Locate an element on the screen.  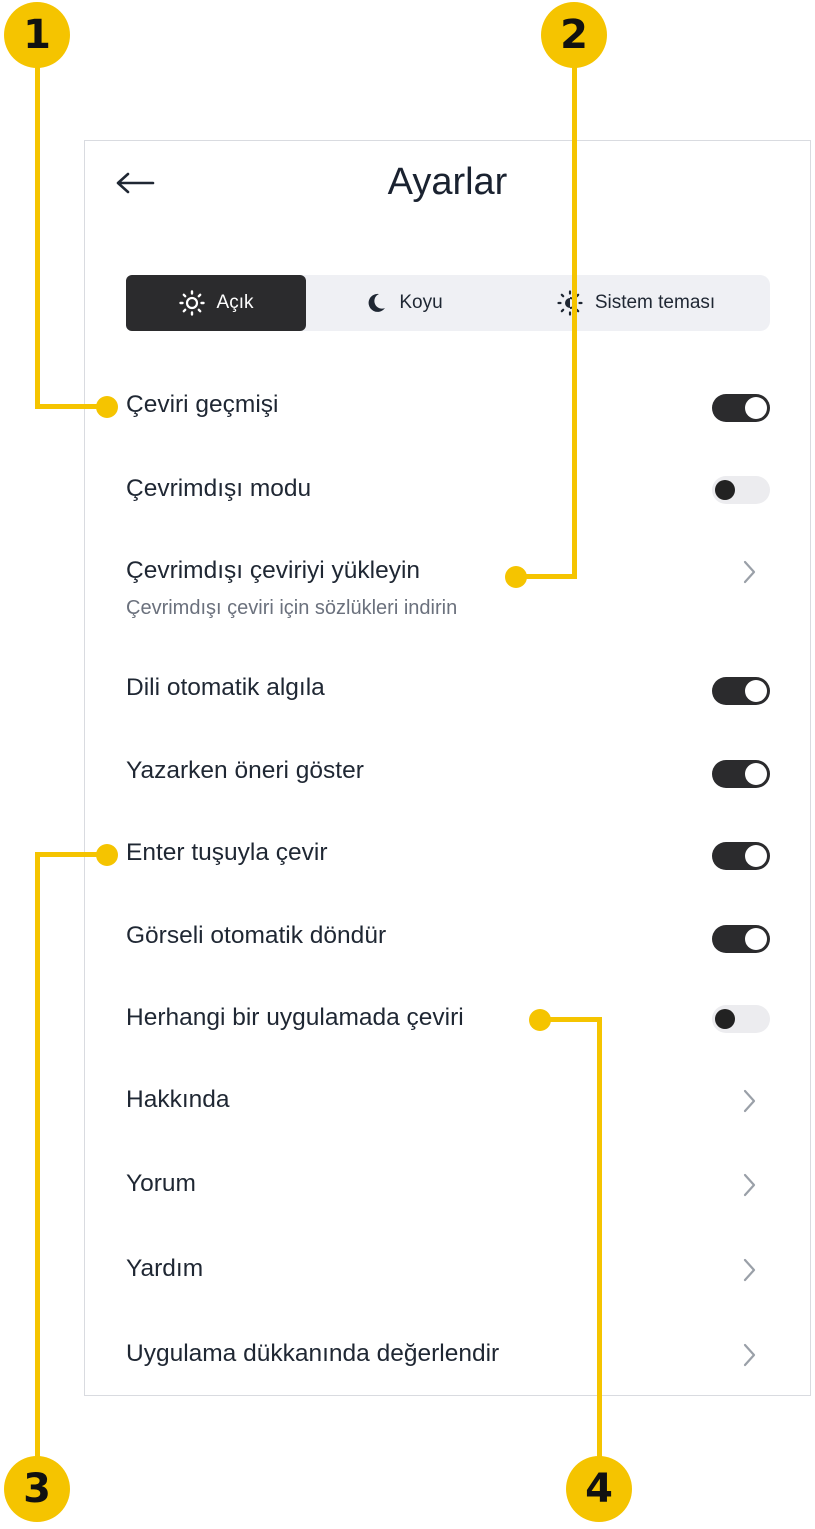
callout-badge-3: 3 is located at coordinates (37, 1489).